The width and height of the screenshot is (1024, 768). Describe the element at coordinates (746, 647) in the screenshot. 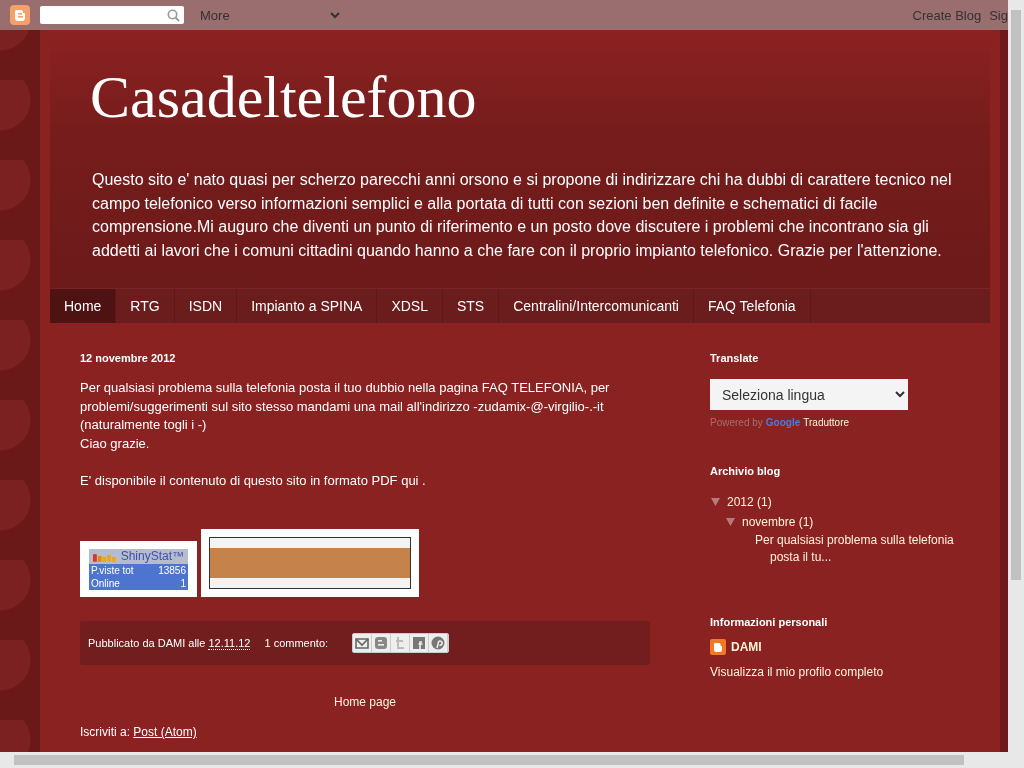

I see `profile-name-link: DAMI` at that location.